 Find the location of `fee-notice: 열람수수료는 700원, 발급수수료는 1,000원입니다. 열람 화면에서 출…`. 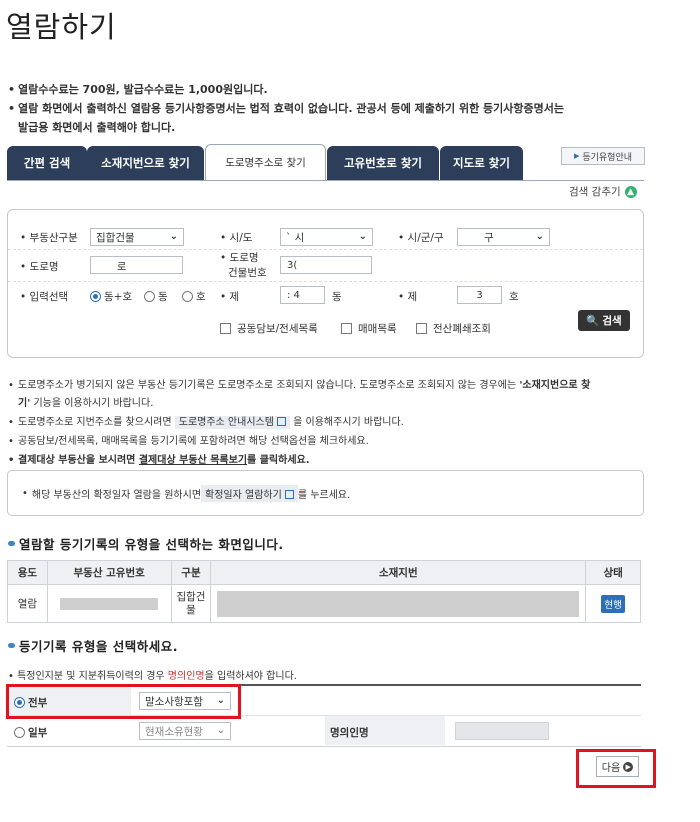

fee-notice: 열람수수료는 700원, 발급수수료는 1,000원입니다. 열람 화면에서 출… is located at coordinates (328, 108).